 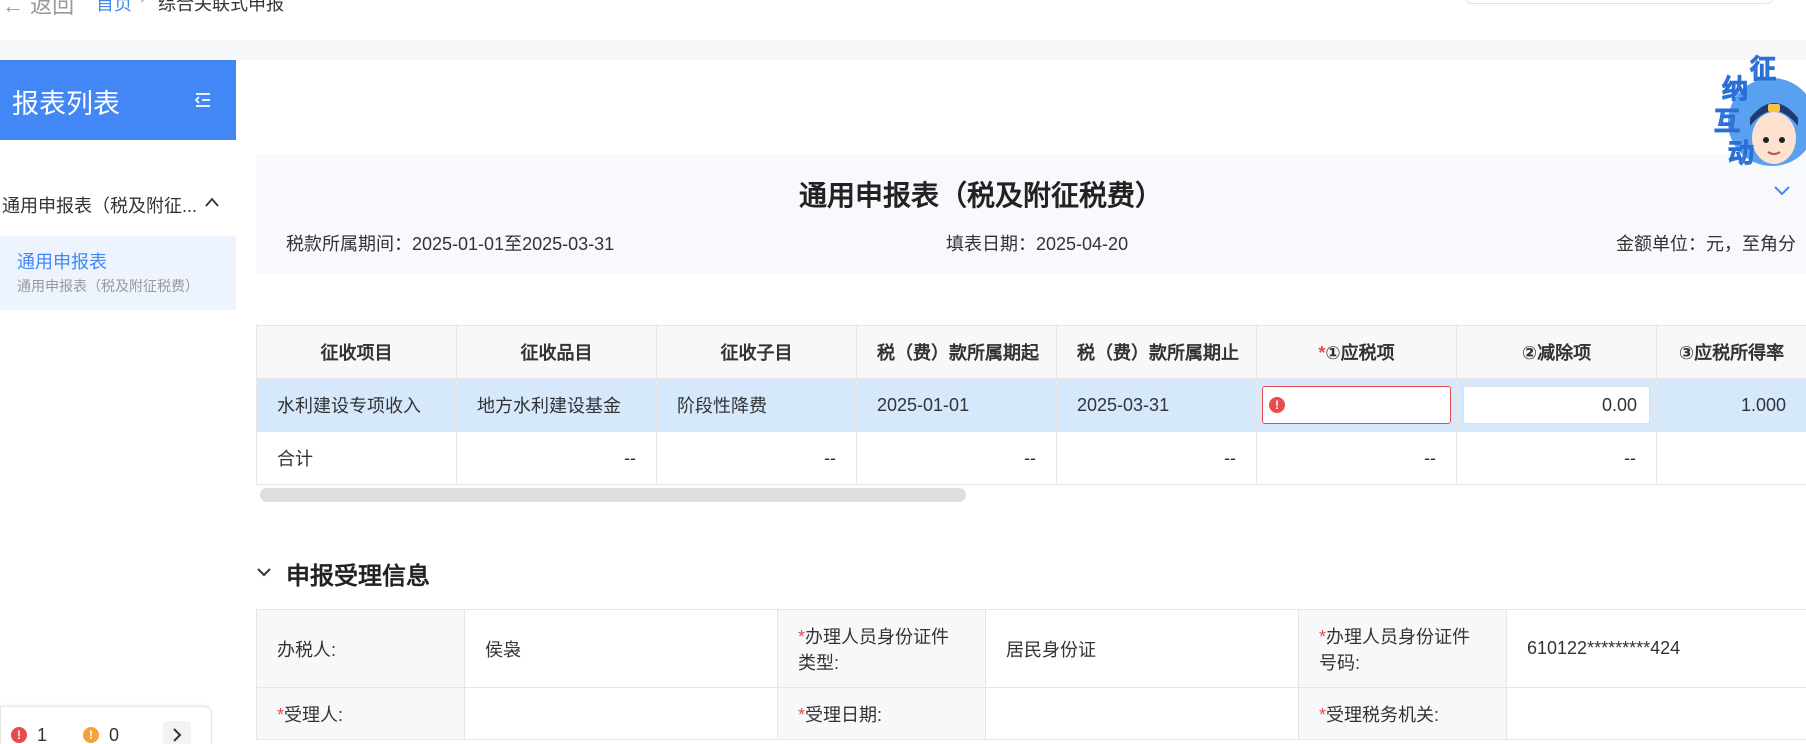 What do you see at coordinates (980, 195) in the screenshot?
I see `form-title: 通用申报表（税及附征税费）` at bounding box center [980, 195].